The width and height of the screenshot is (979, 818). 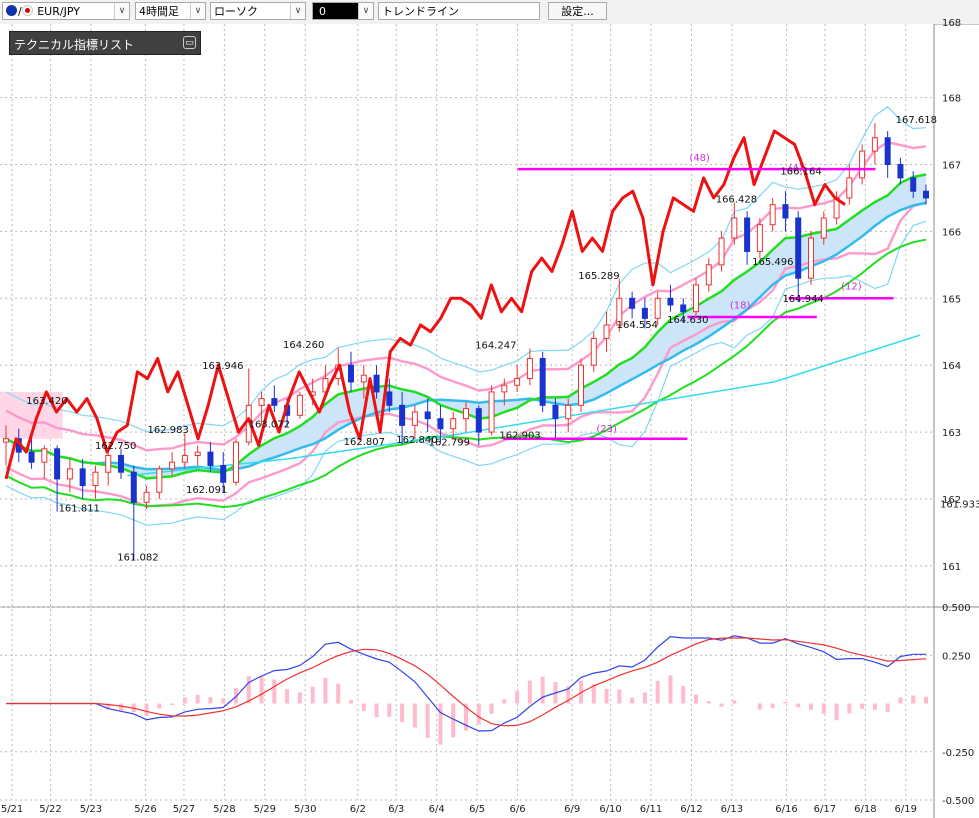 What do you see at coordinates (740, 305) in the screenshot?
I see `trendline-label: (18)` at bounding box center [740, 305].